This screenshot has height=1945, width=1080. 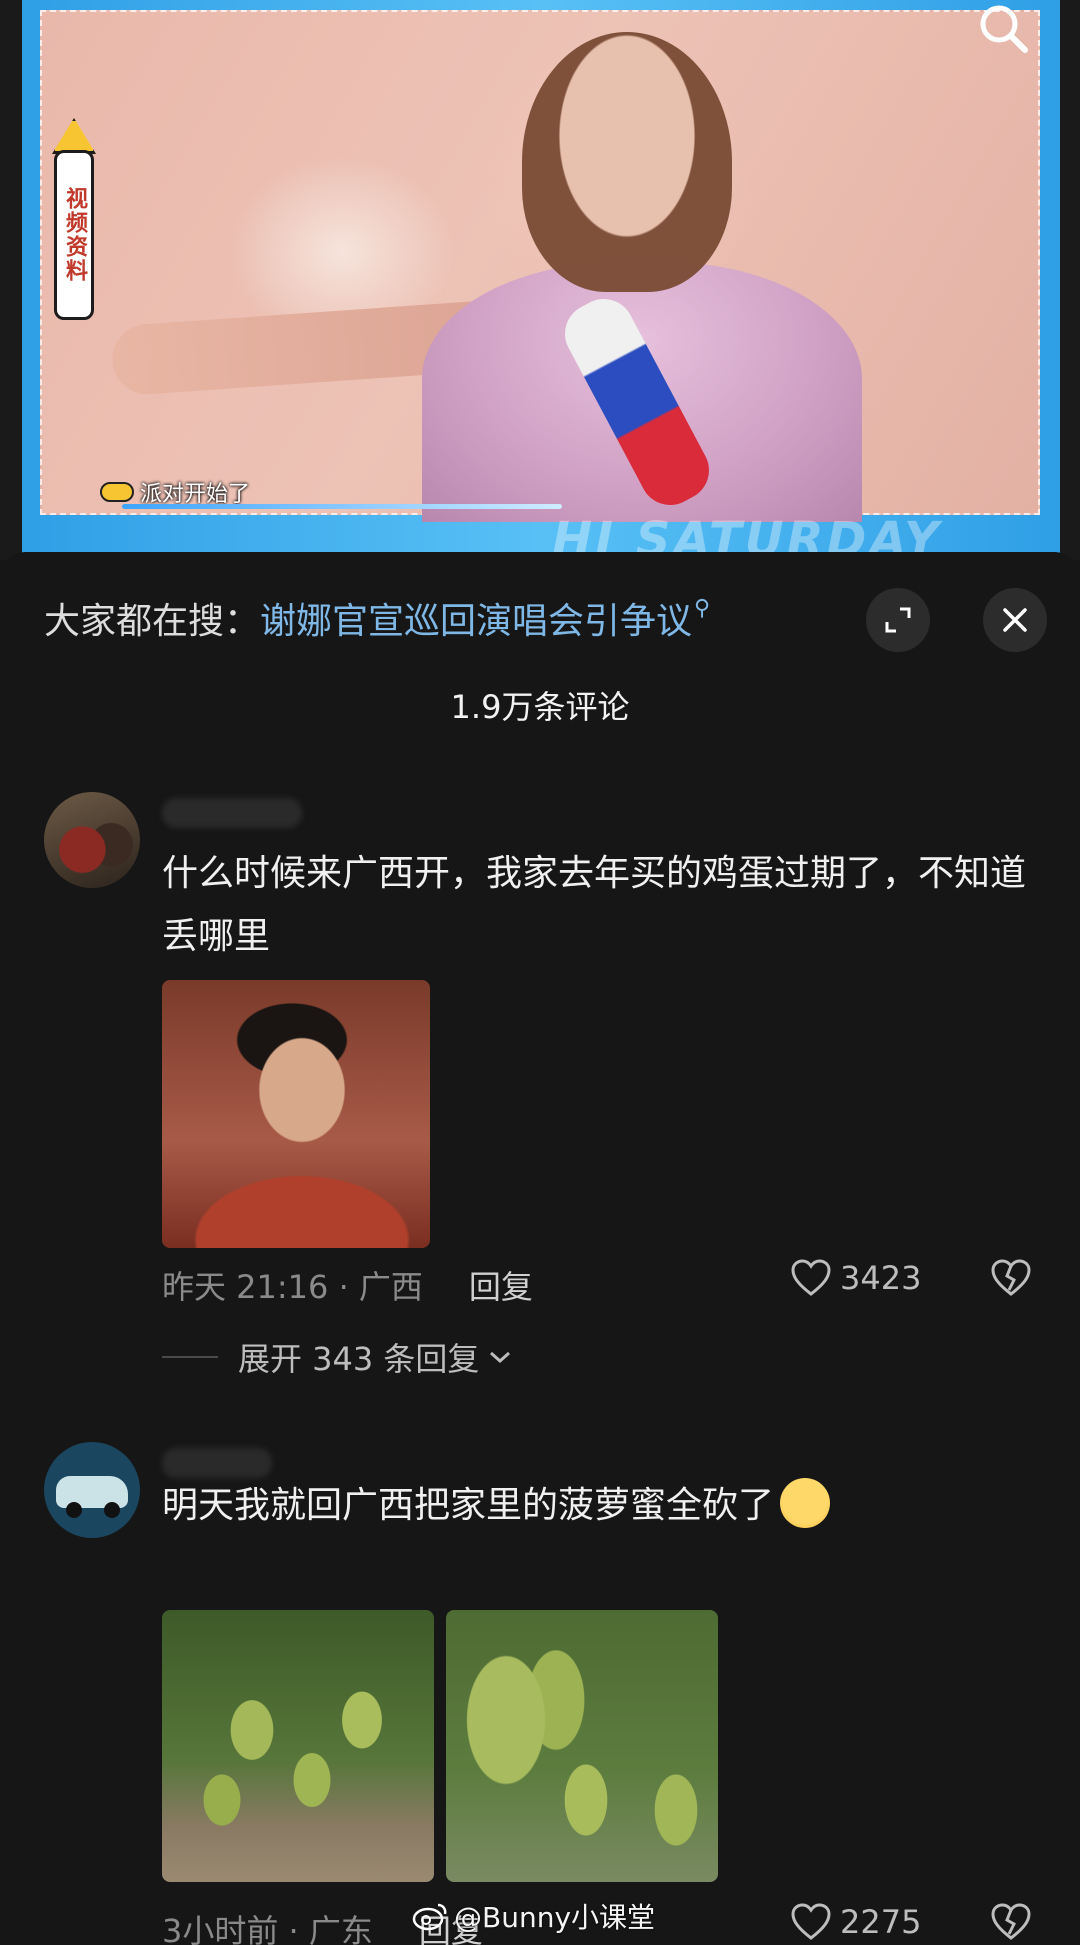 What do you see at coordinates (359, 1359) in the screenshot?
I see `expand-replies-label: 展开 343 条回复` at bounding box center [359, 1359].